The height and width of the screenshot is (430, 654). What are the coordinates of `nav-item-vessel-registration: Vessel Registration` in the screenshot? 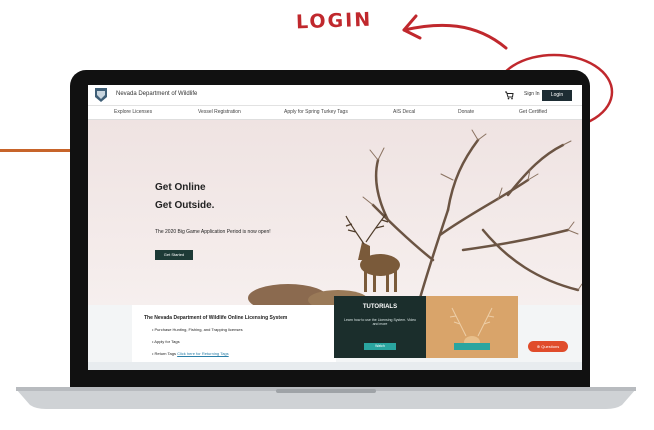 It's located at (219, 112).